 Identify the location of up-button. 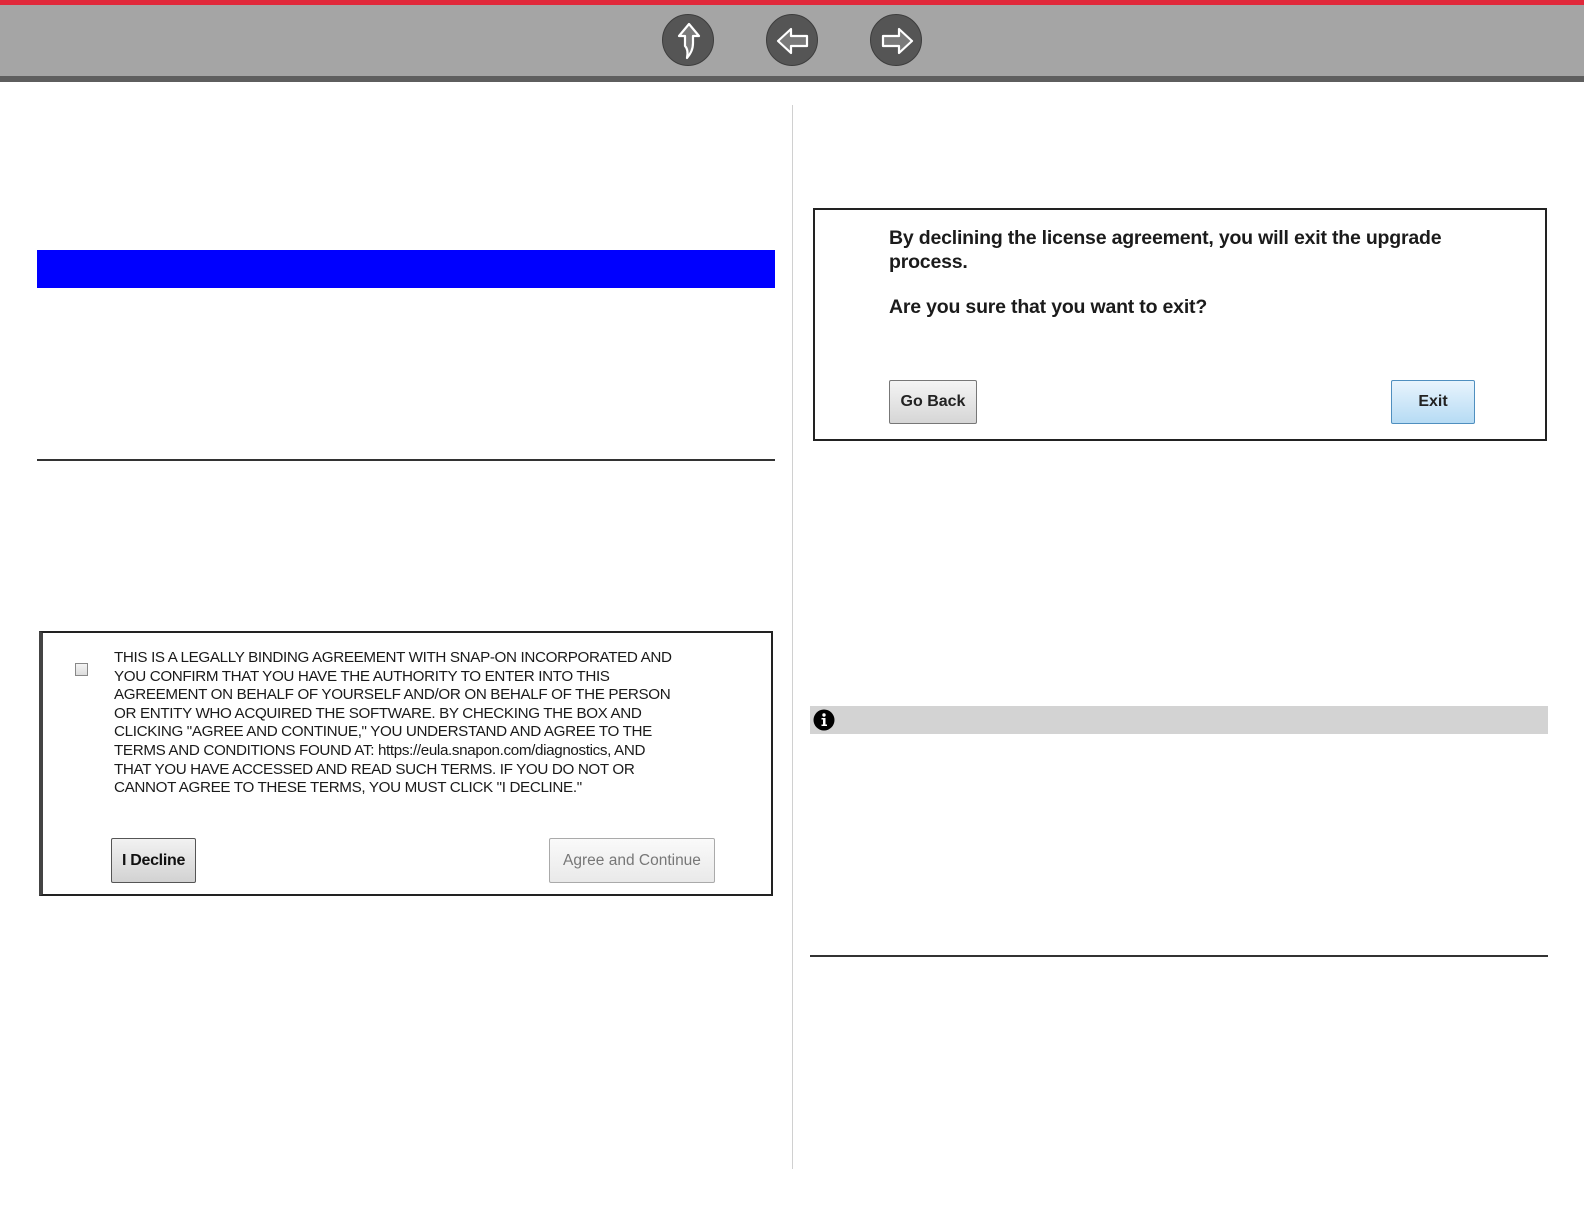
(688, 40).